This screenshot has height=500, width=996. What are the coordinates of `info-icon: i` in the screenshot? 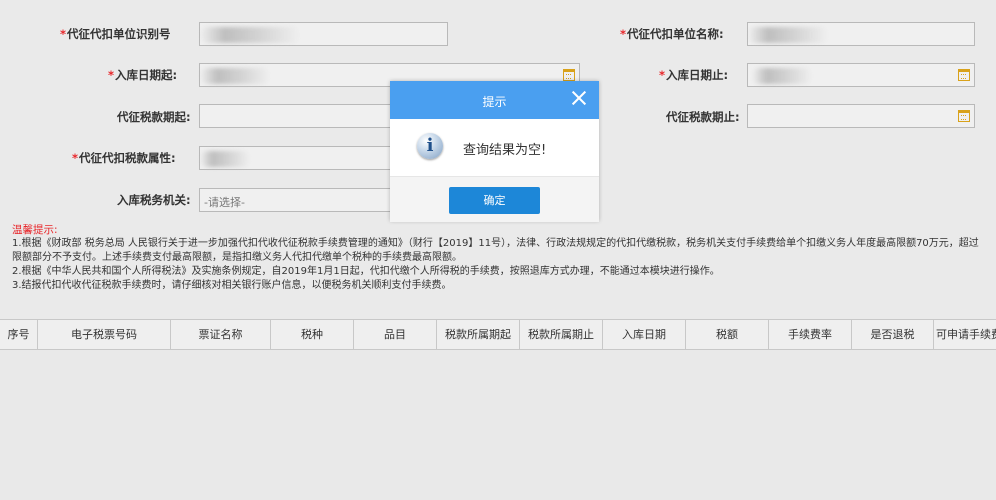 It's located at (430, 146).